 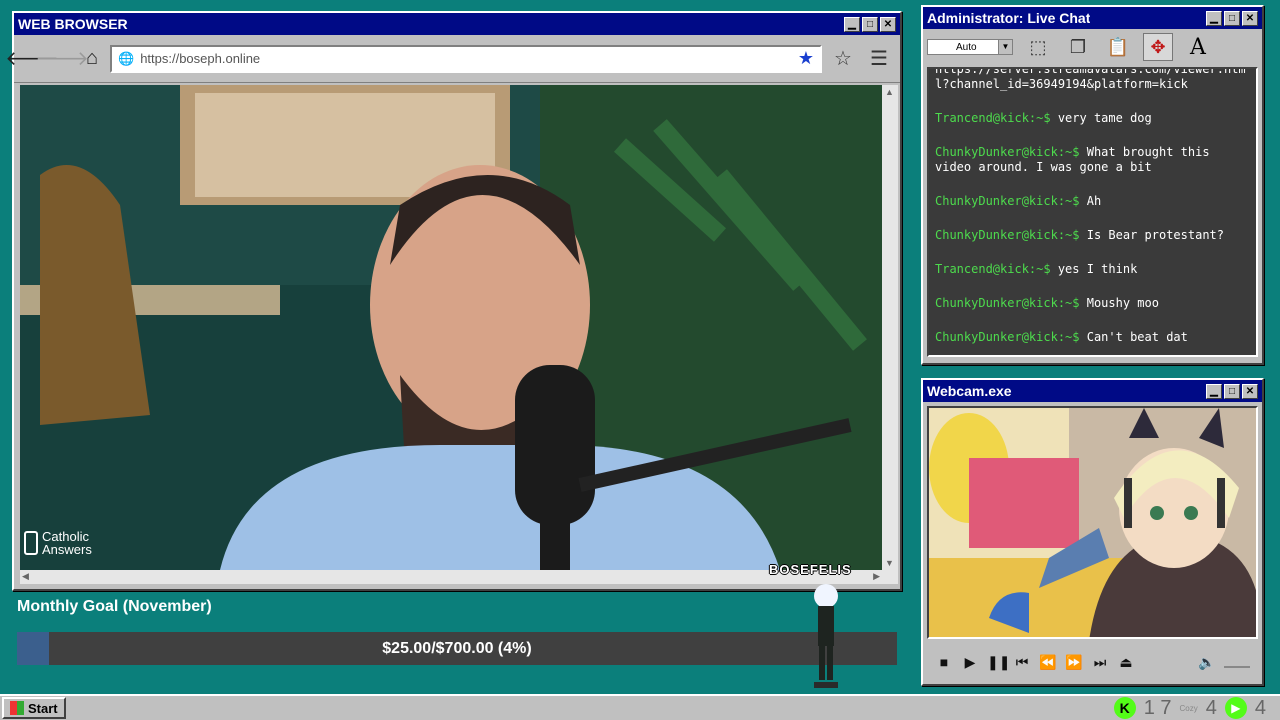 I want to click on skip-start-icon: ⏮, so click(x=1022, y=662).